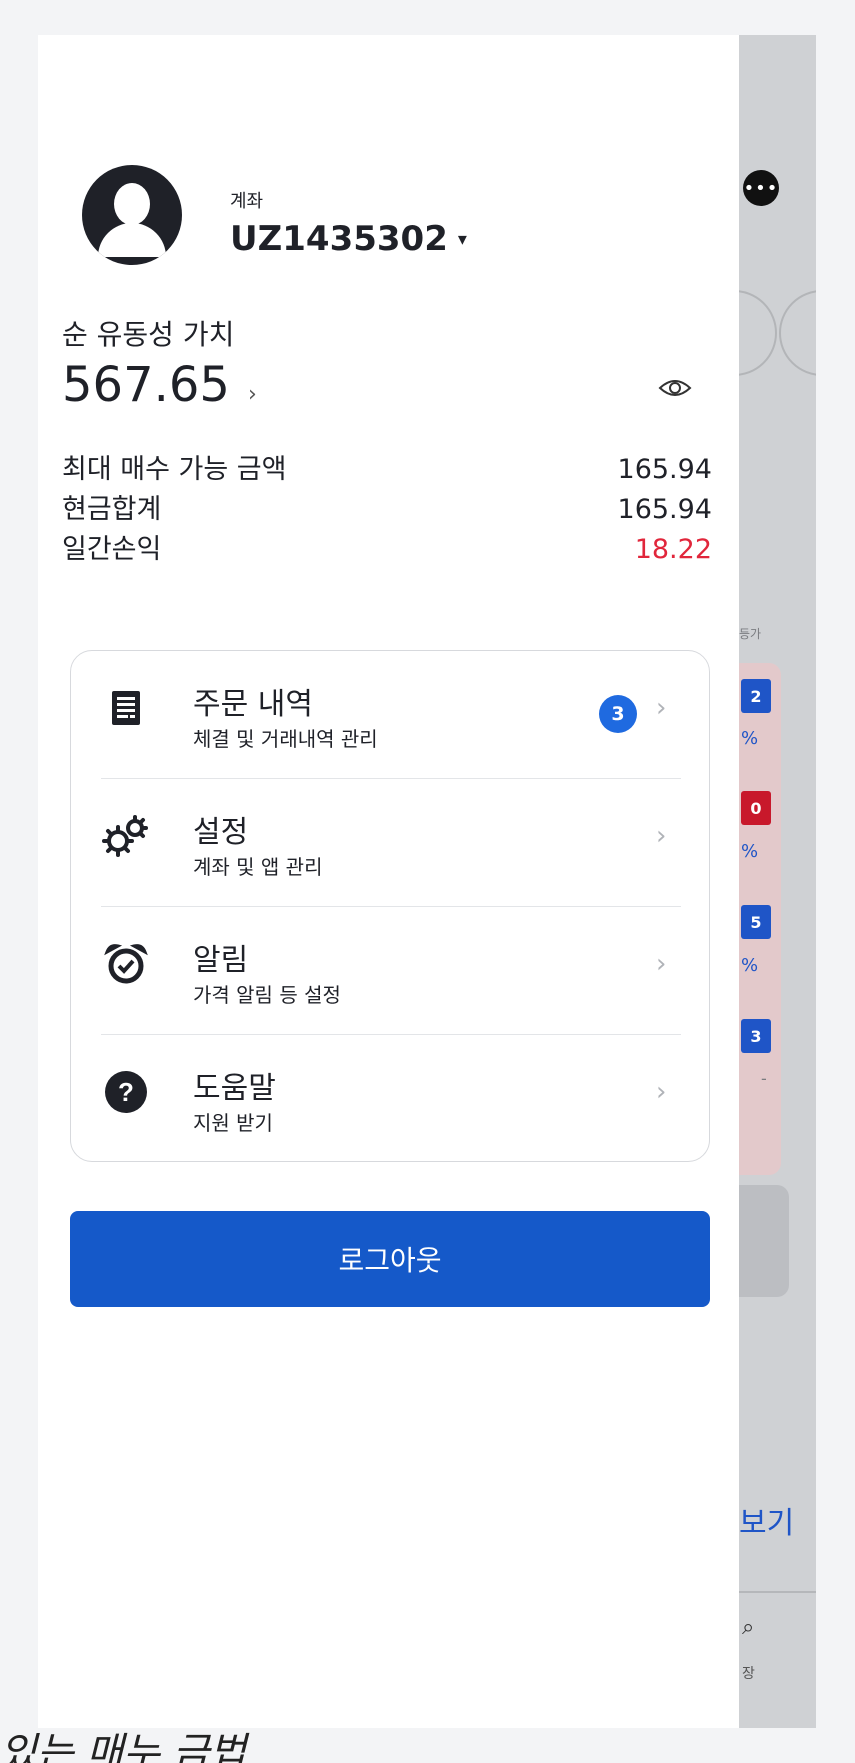 The image size is (855, 1763). I want to click on menu-item-title: 주문 내역, so click(253, 704).